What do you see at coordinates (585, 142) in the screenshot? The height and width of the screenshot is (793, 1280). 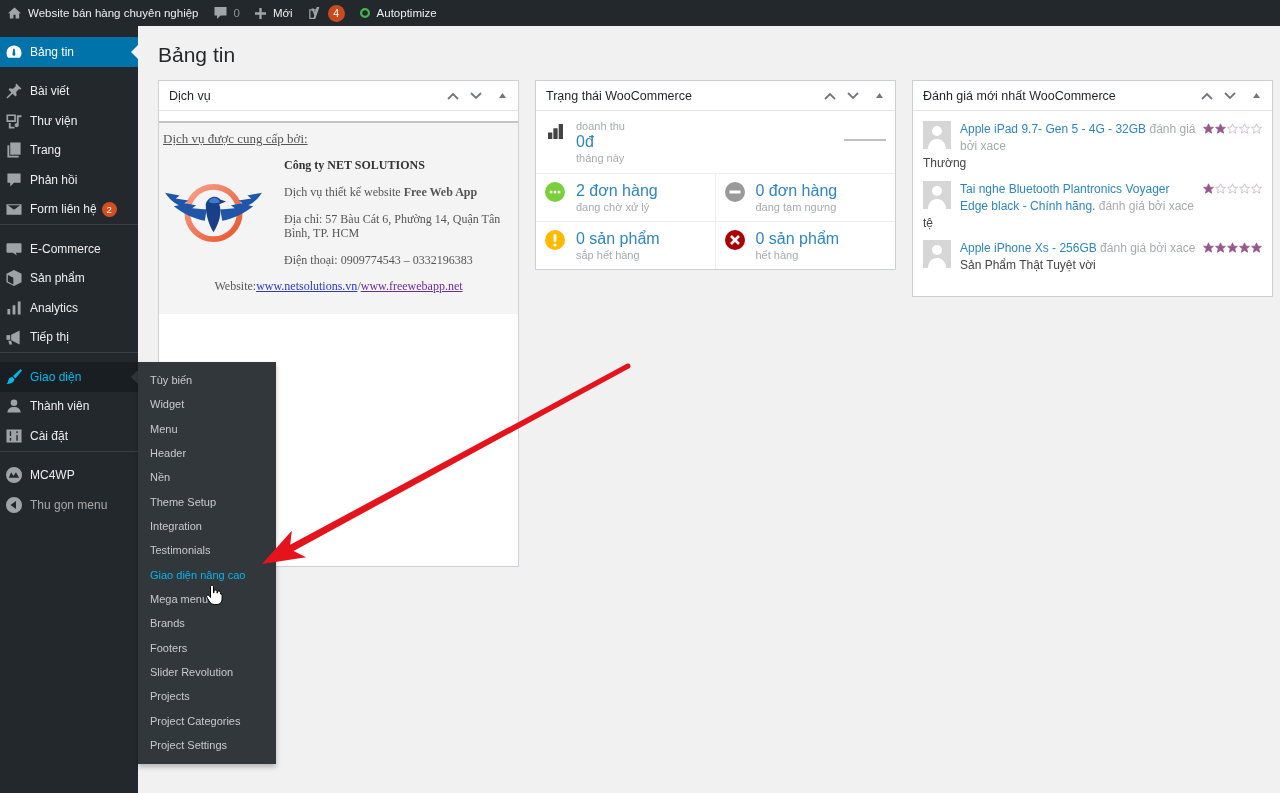 I see `sales-amount-link: 0đ` at bounding box center [585, 142].